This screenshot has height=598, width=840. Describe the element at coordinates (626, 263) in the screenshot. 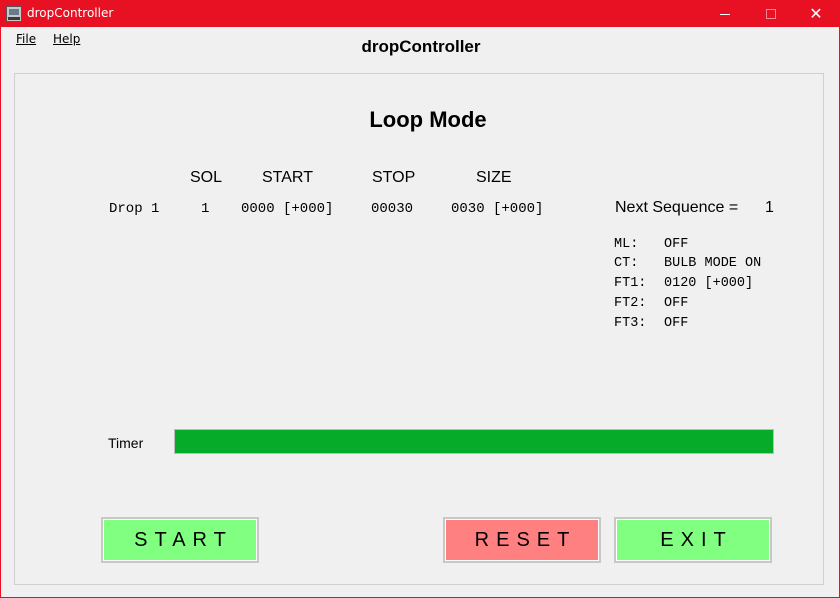

I see `status-key: CT:` at that location.